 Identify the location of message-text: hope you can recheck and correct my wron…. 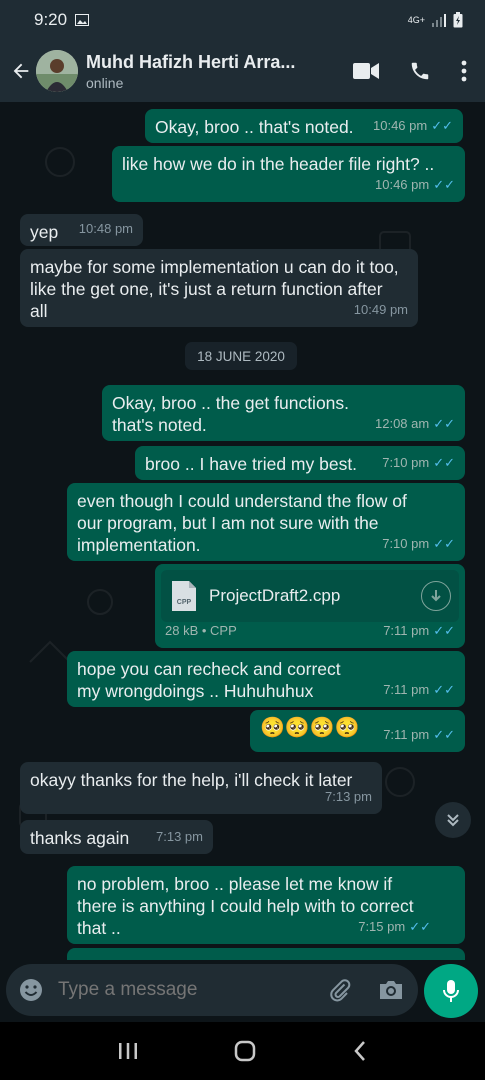
(209, 680).